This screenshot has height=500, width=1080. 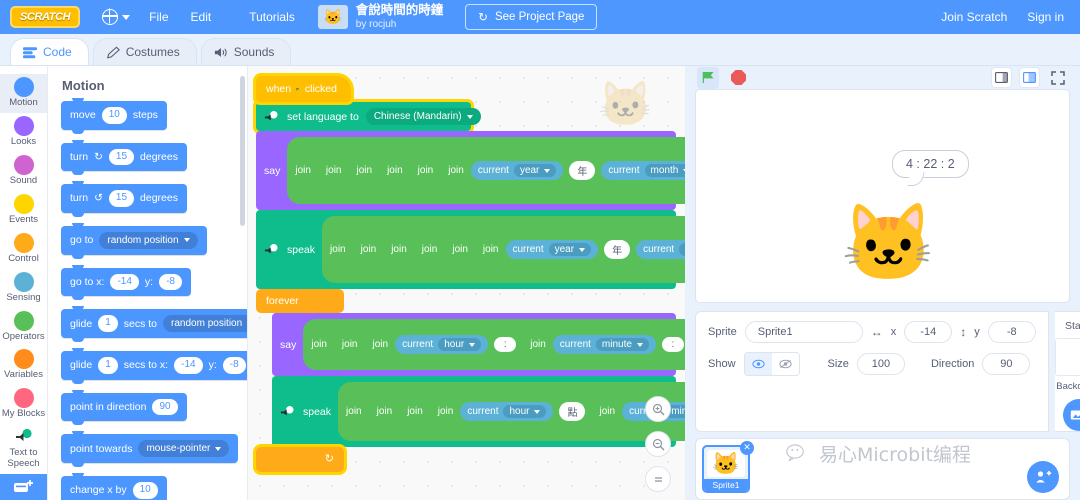 I want to click on category-control: Control, so click(x=23, y=249).